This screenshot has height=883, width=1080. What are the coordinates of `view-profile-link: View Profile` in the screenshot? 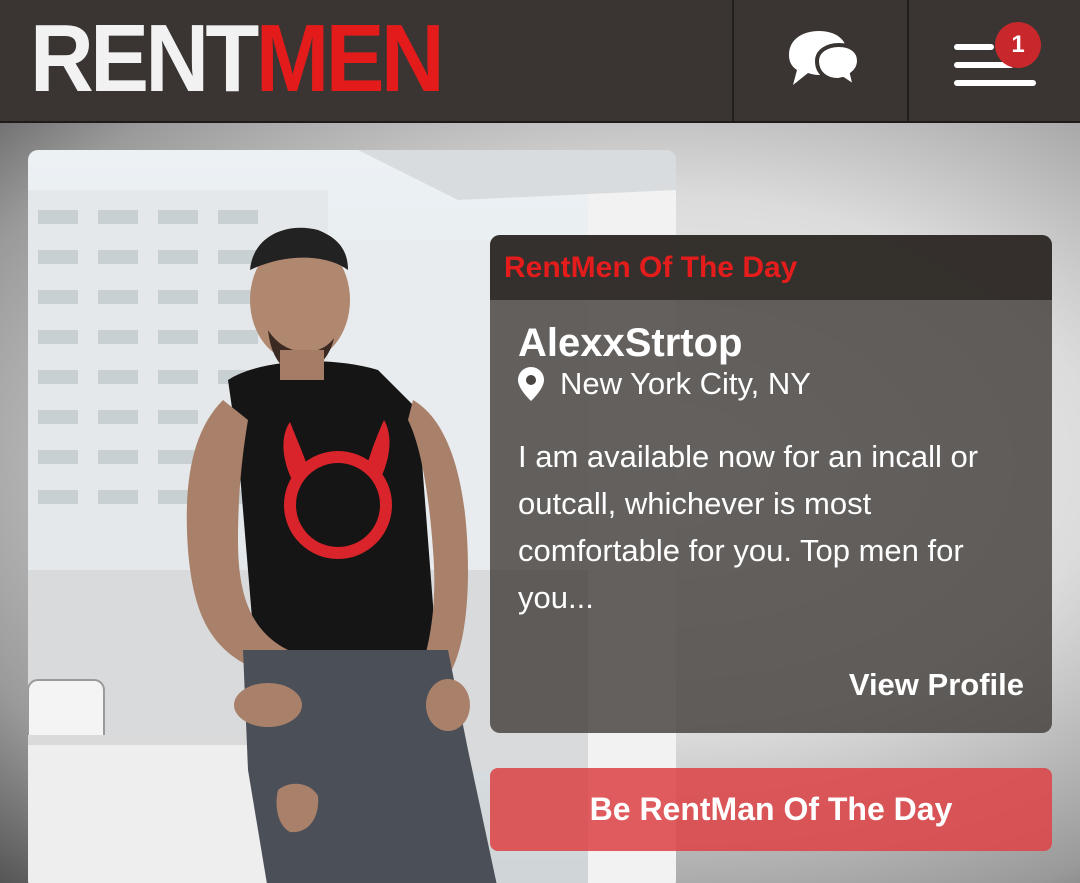 It's located at (936, 685).